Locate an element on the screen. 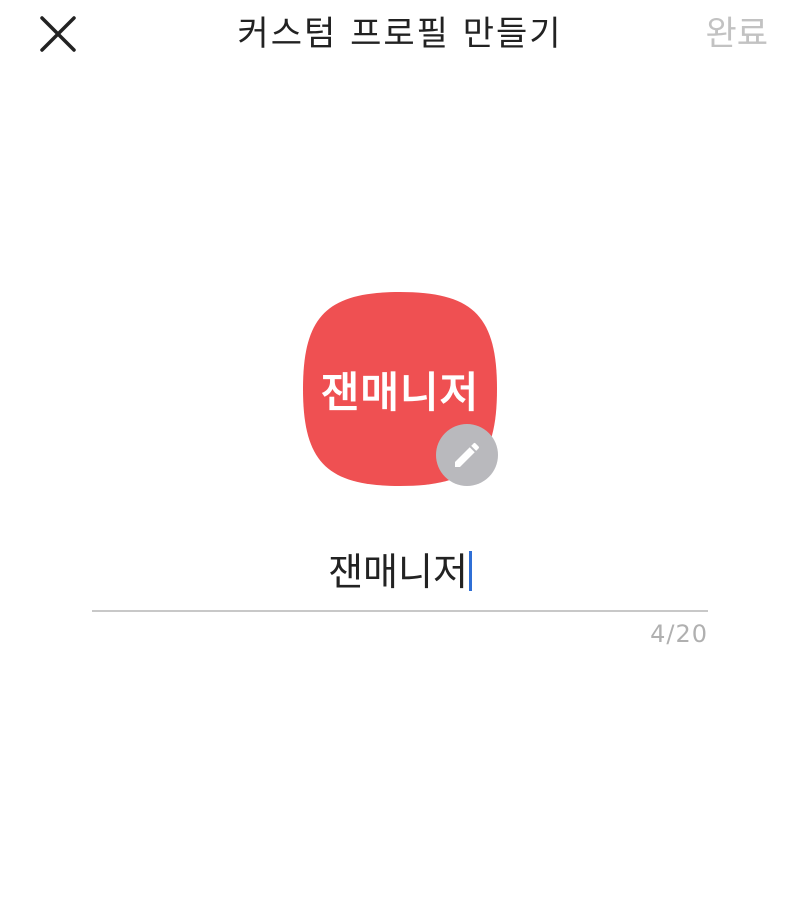 This screenshot has height=920, width=800. top-bar: 커스텀 프로필 만들기 완료 is located at coordinates (400, 35).